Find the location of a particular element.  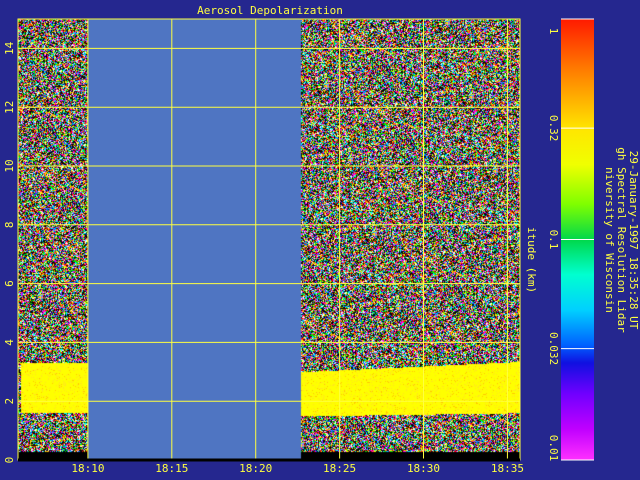

x-tick-label: 18:35 is located at coordinates (507, 468).